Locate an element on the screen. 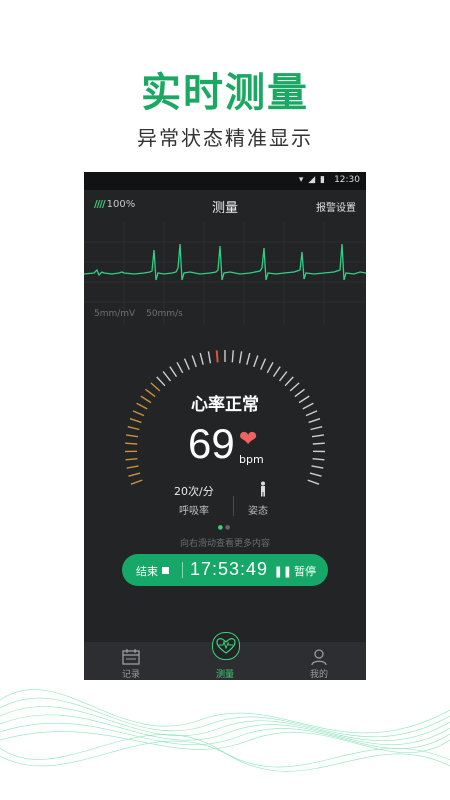 The image size is (450, 800). heartbeat-icon is located at coordinates (226, 646).